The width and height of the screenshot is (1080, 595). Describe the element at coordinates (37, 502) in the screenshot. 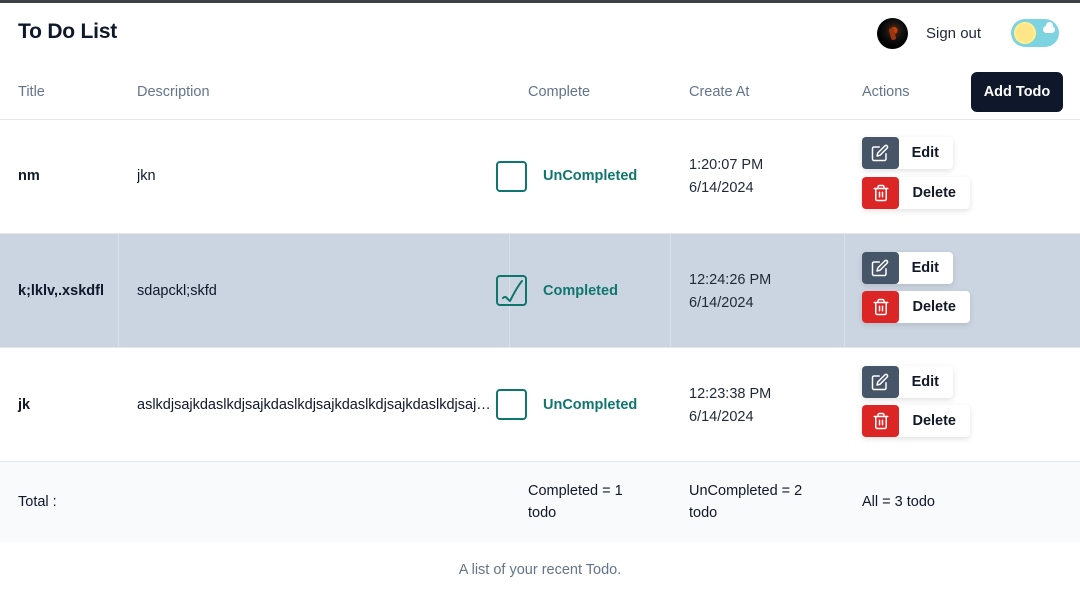

I see `total-label: Total :` at that location.